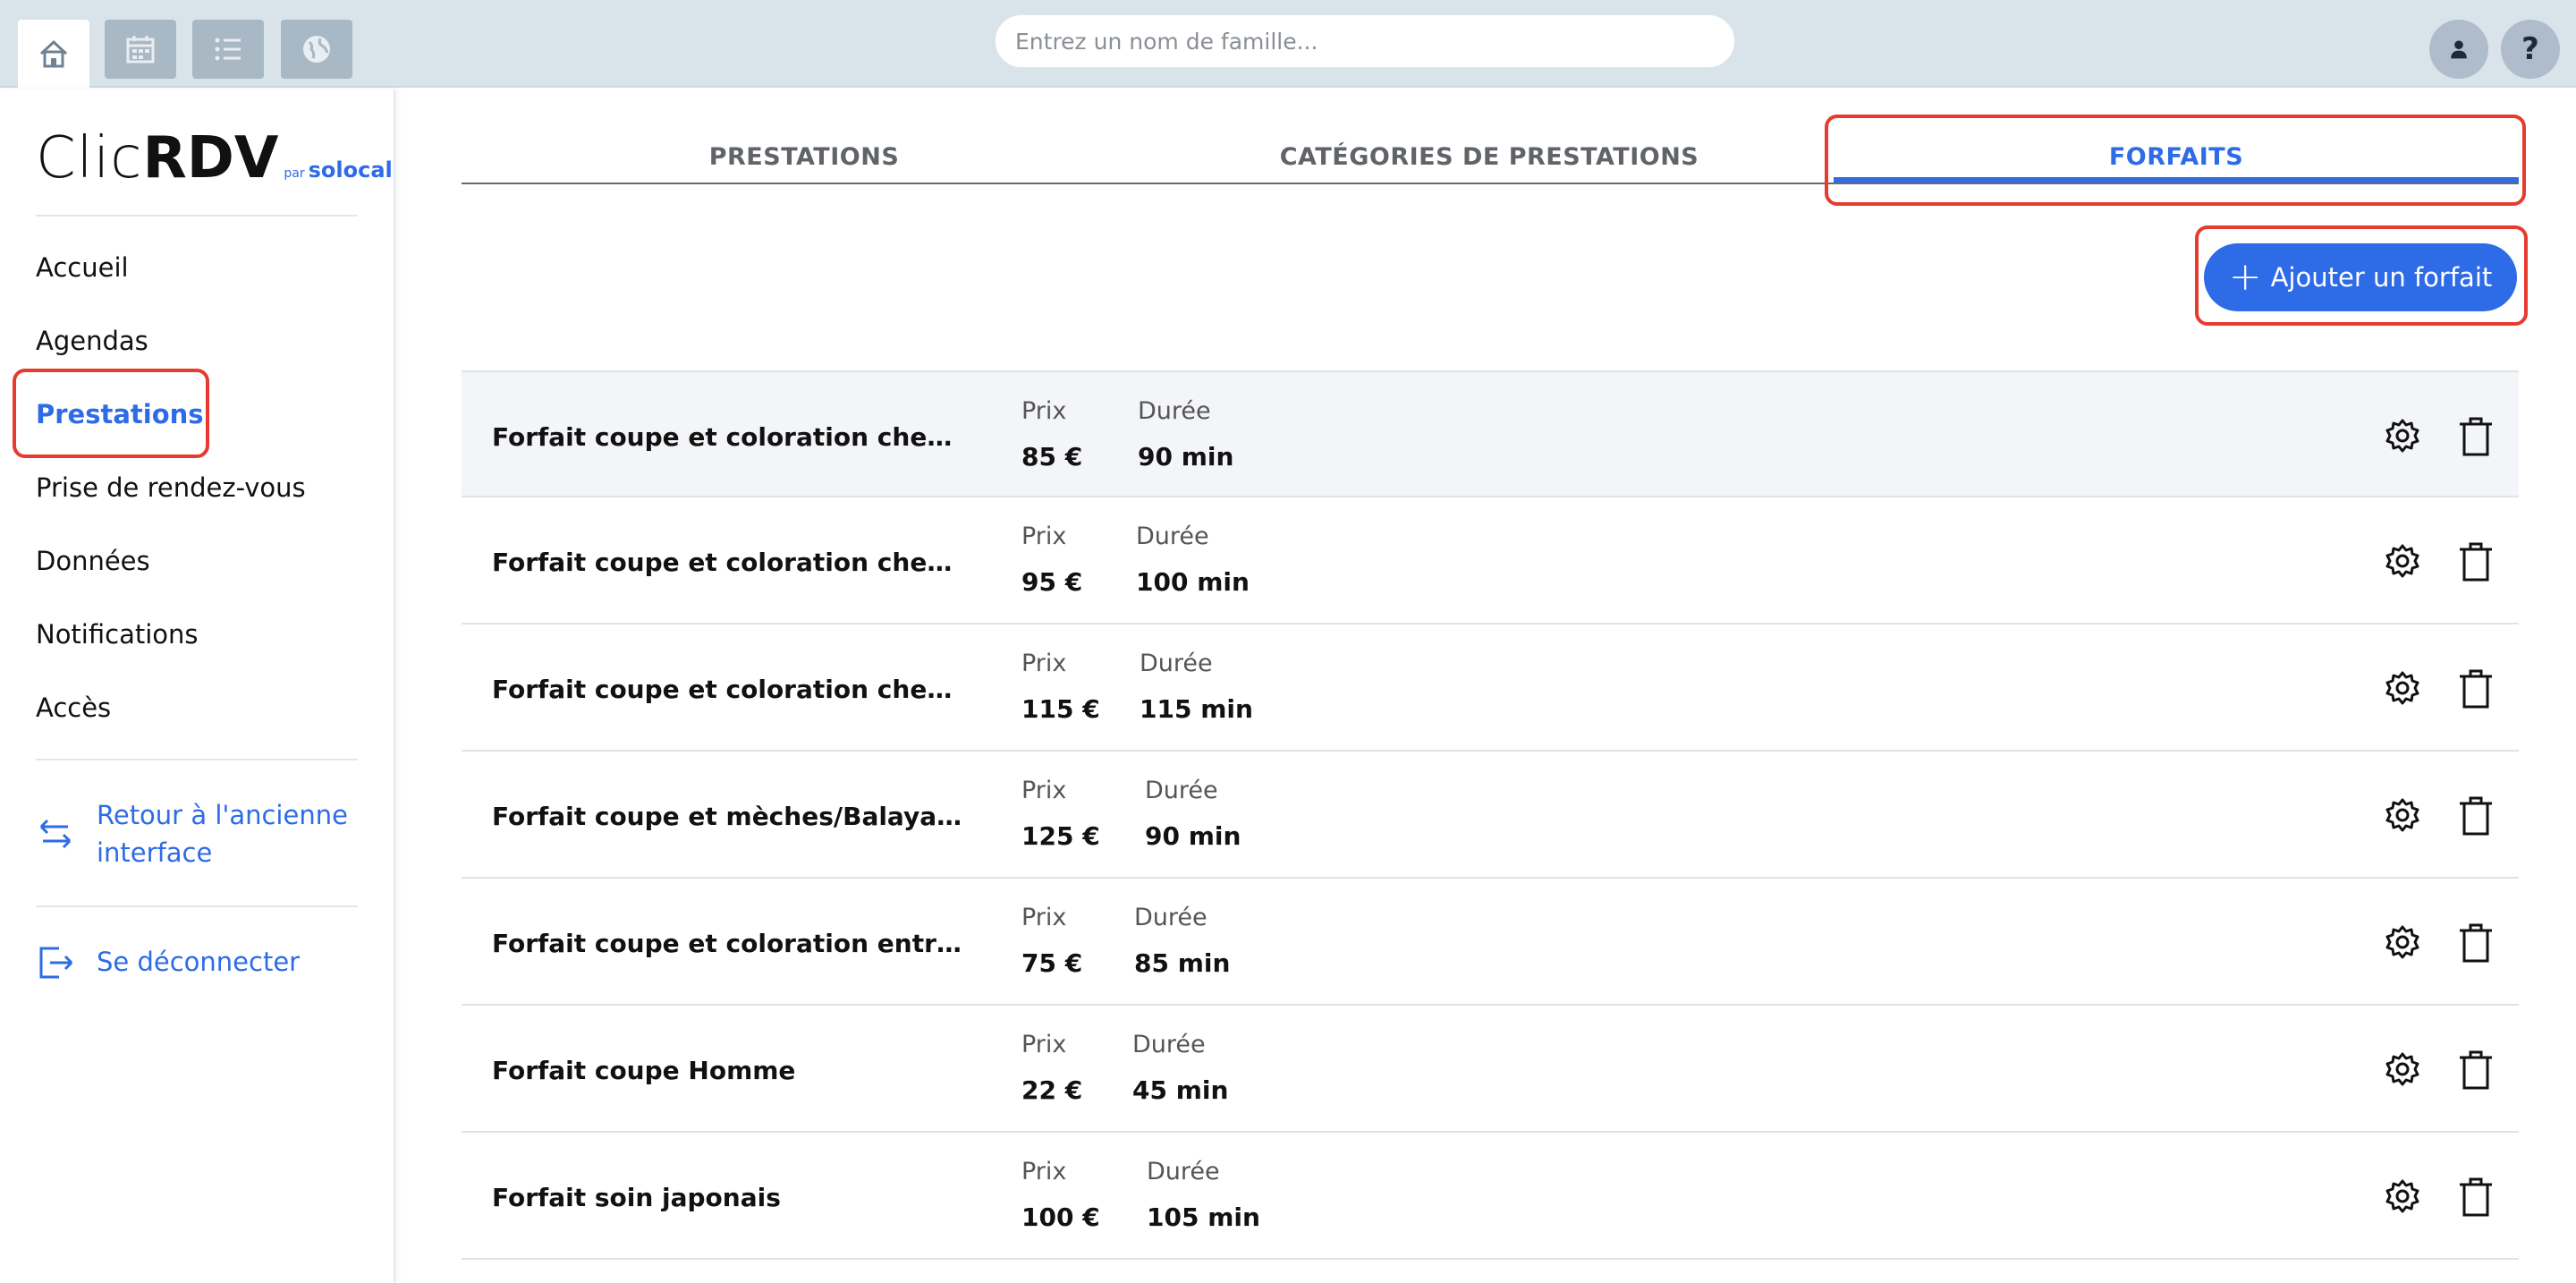 The height and width of the screenshot is (1283, 2576). Describe the element at coordinates (1193, 582) in the screenshot. I see `duration-value: 100 min` at that location.